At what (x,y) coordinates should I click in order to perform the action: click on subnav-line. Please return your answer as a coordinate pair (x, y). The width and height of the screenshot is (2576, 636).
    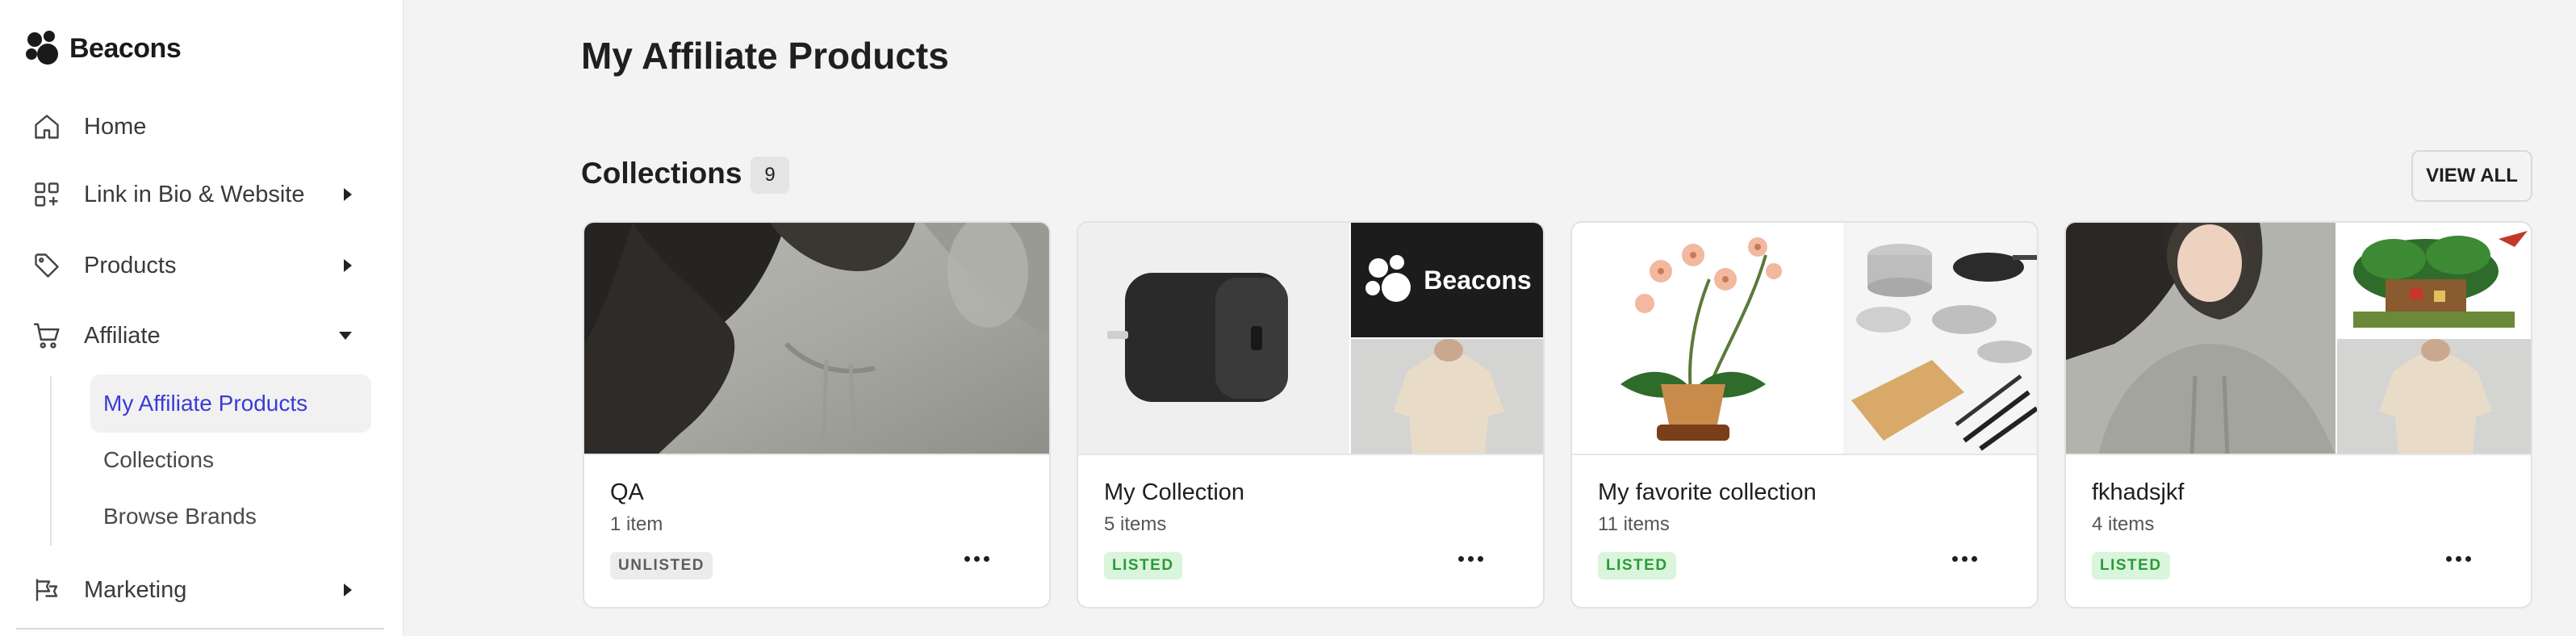
    Looking at the image, I should click on (51, 461).